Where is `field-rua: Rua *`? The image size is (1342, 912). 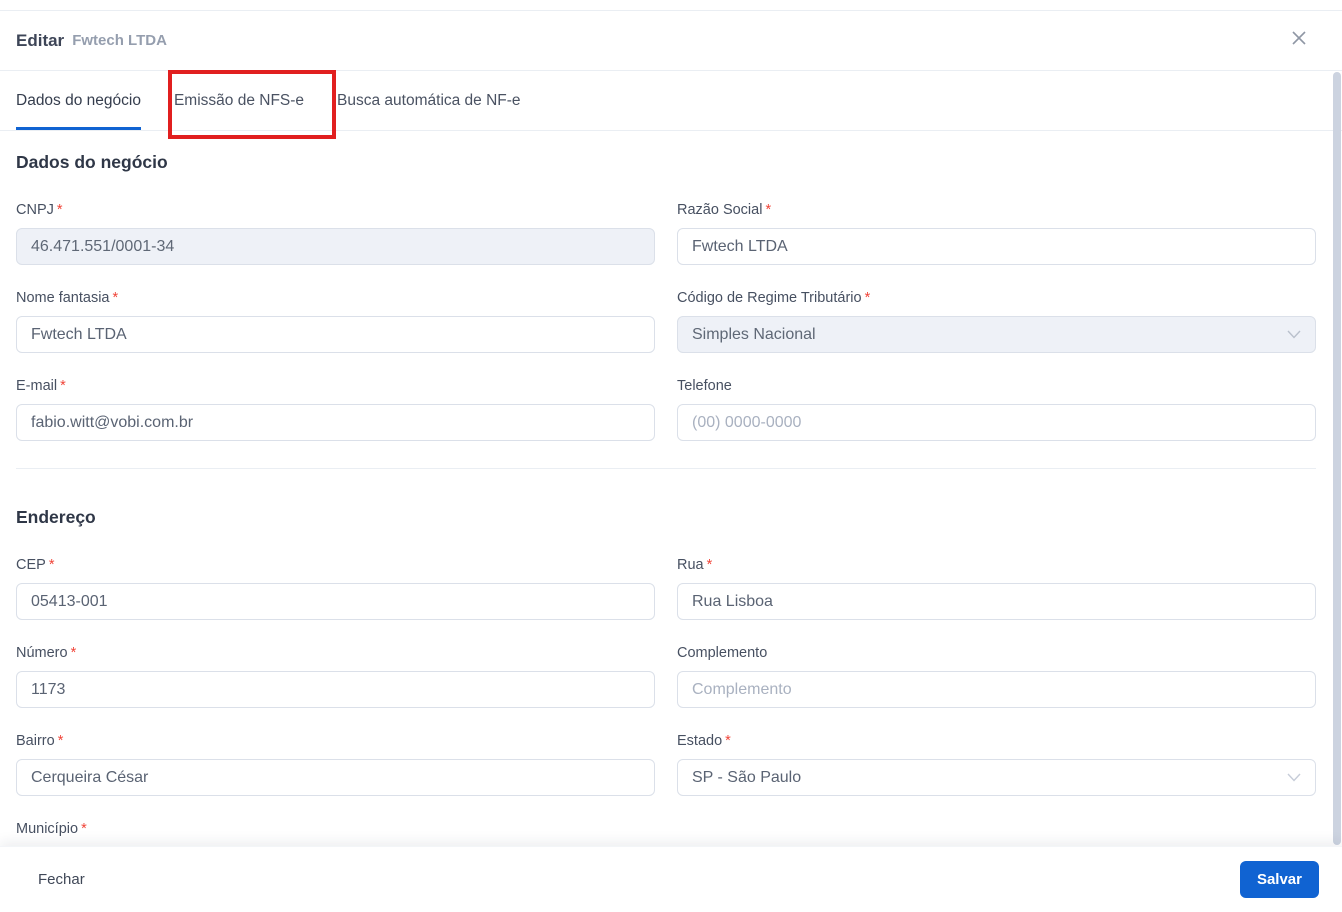 field-rua: Rua * is located at coordinates (996, 588).